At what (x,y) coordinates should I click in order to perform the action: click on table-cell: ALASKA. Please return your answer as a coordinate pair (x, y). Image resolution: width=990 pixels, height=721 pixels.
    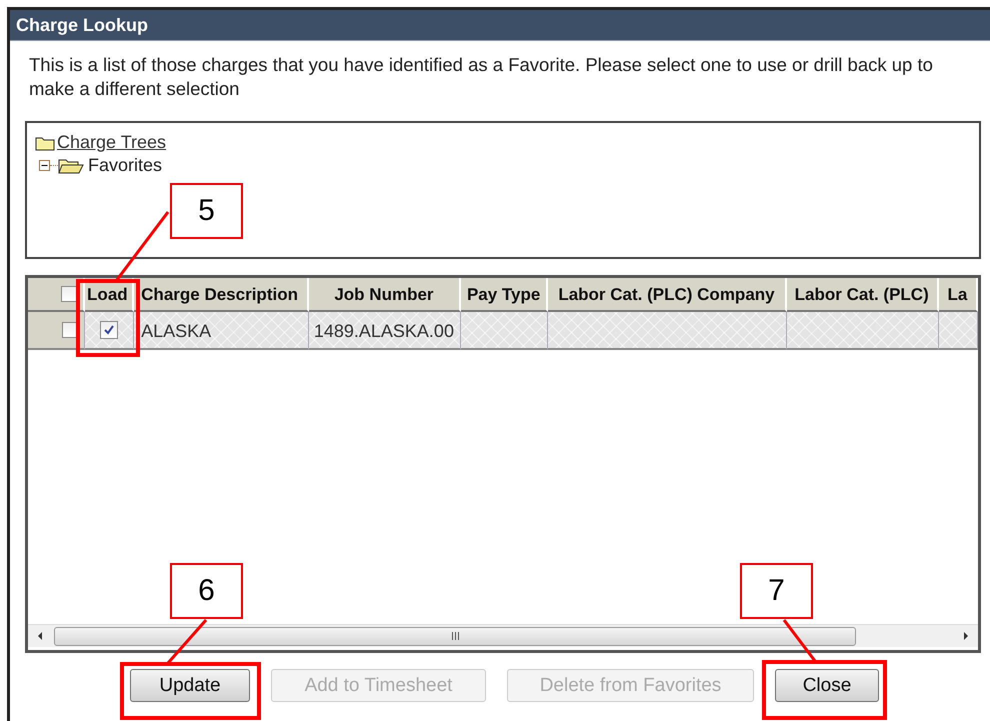
    Looking at the image, I should click on (221, 331).